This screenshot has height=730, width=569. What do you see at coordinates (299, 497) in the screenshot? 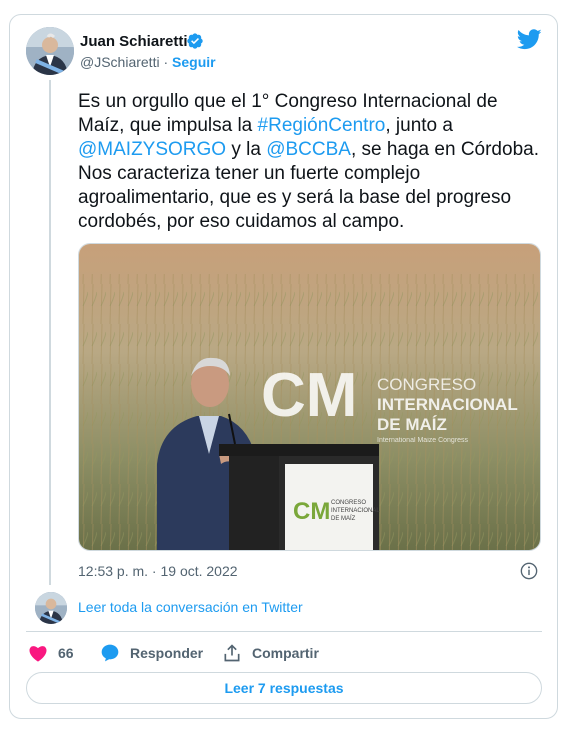
I see `podium: CM CONGRESO INTERNACIONAL DE MAÍZ` at bounding box center [299, 497].